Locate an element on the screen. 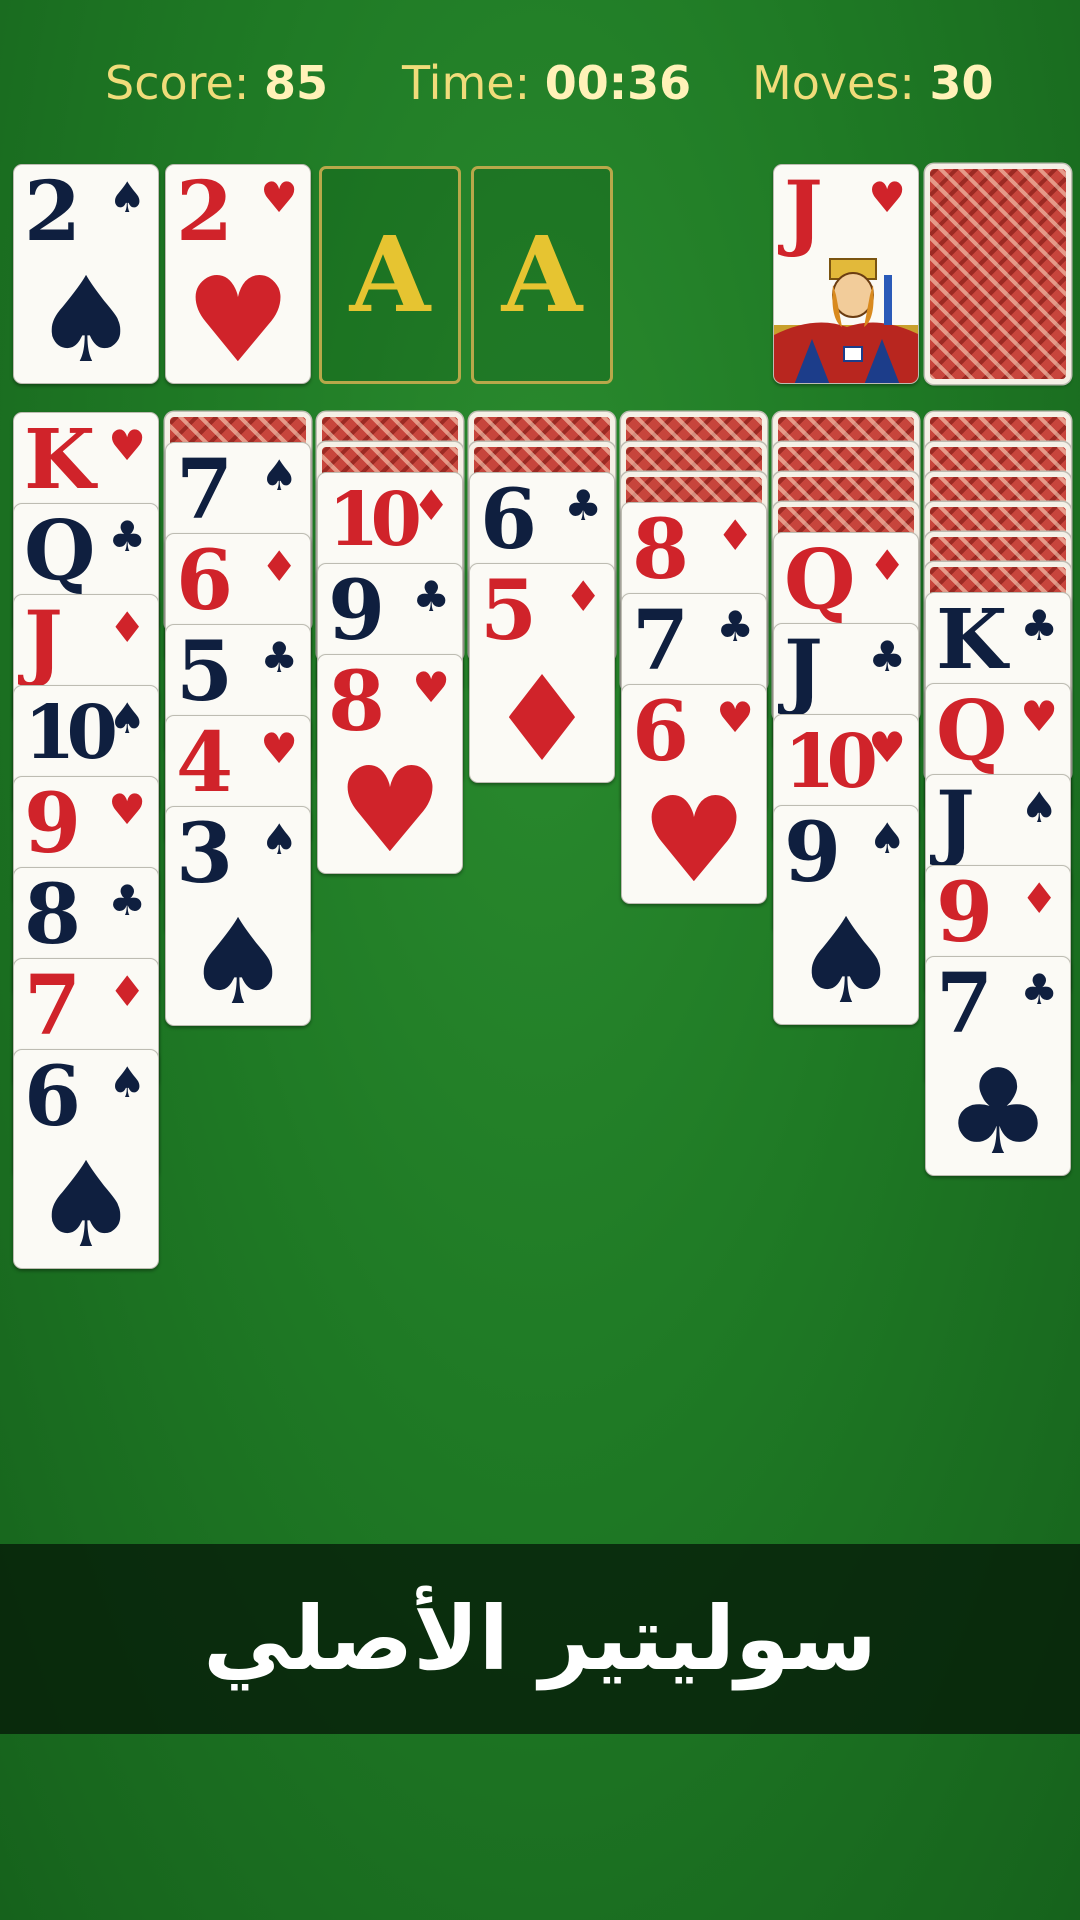 This screenshot has width=1080, height=1920. card-2-of-spades: 2 ♠ ♠ is located at coordinates (86, 274).